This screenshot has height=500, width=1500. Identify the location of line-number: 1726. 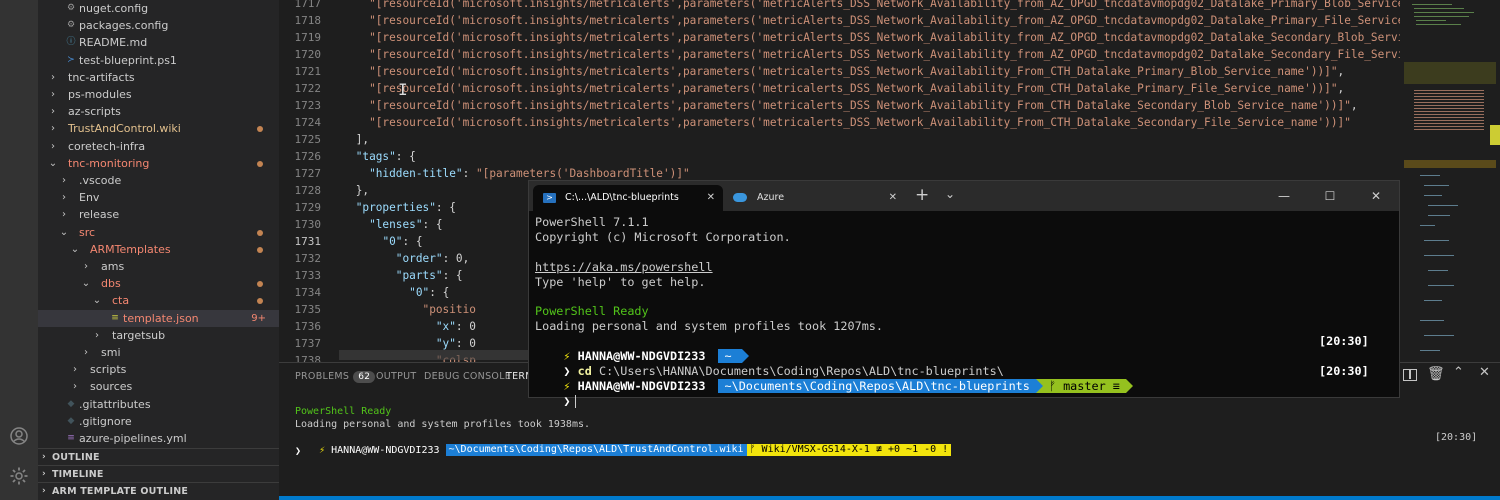
(308, 156).